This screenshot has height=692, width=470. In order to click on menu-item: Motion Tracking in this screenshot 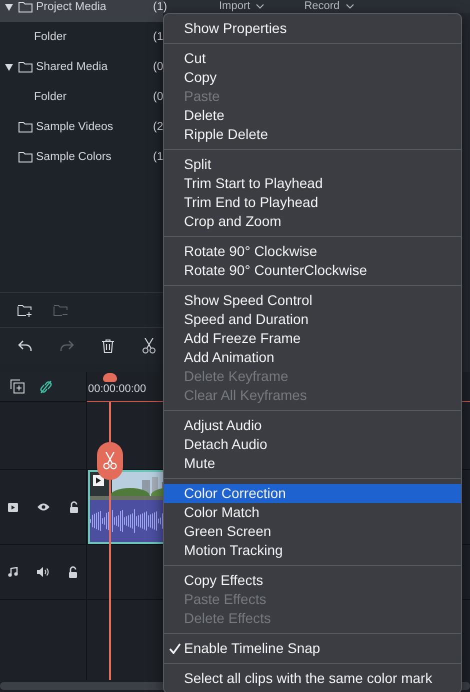, I will do `click(312, 550)`.